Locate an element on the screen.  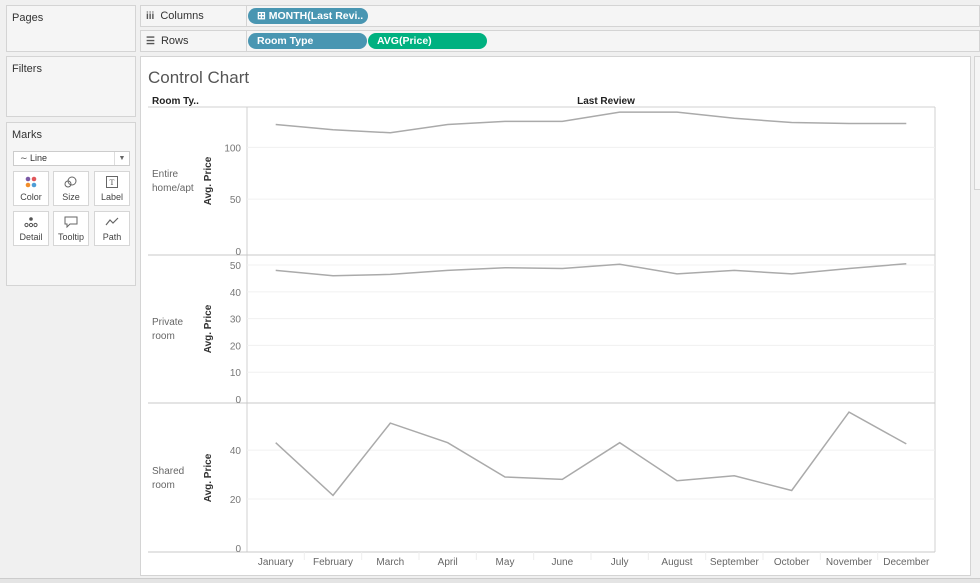
y-tick-label: 30 is located at coordinates (236, 320).